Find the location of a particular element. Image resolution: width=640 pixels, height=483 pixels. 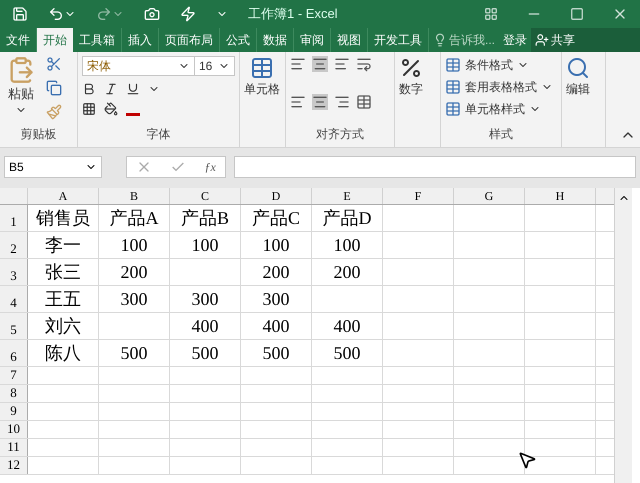

wrap-text-icon is located at coordinates (364, 64).